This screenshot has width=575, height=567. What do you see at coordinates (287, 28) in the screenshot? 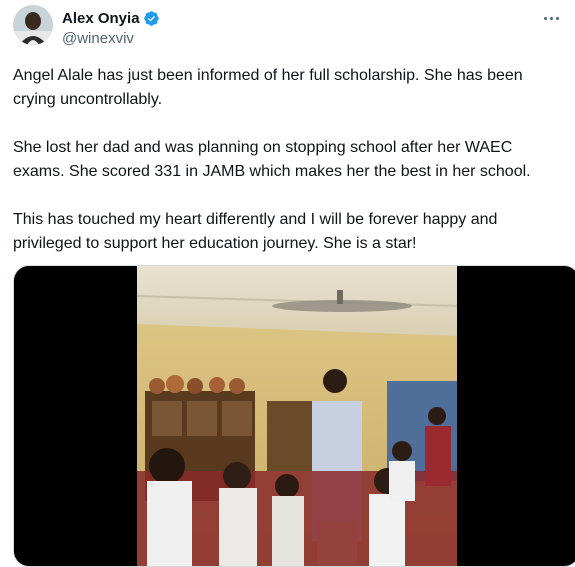
I see `tweet-header: Alex Onyia @winexviv` at bounding box center [287, 28].